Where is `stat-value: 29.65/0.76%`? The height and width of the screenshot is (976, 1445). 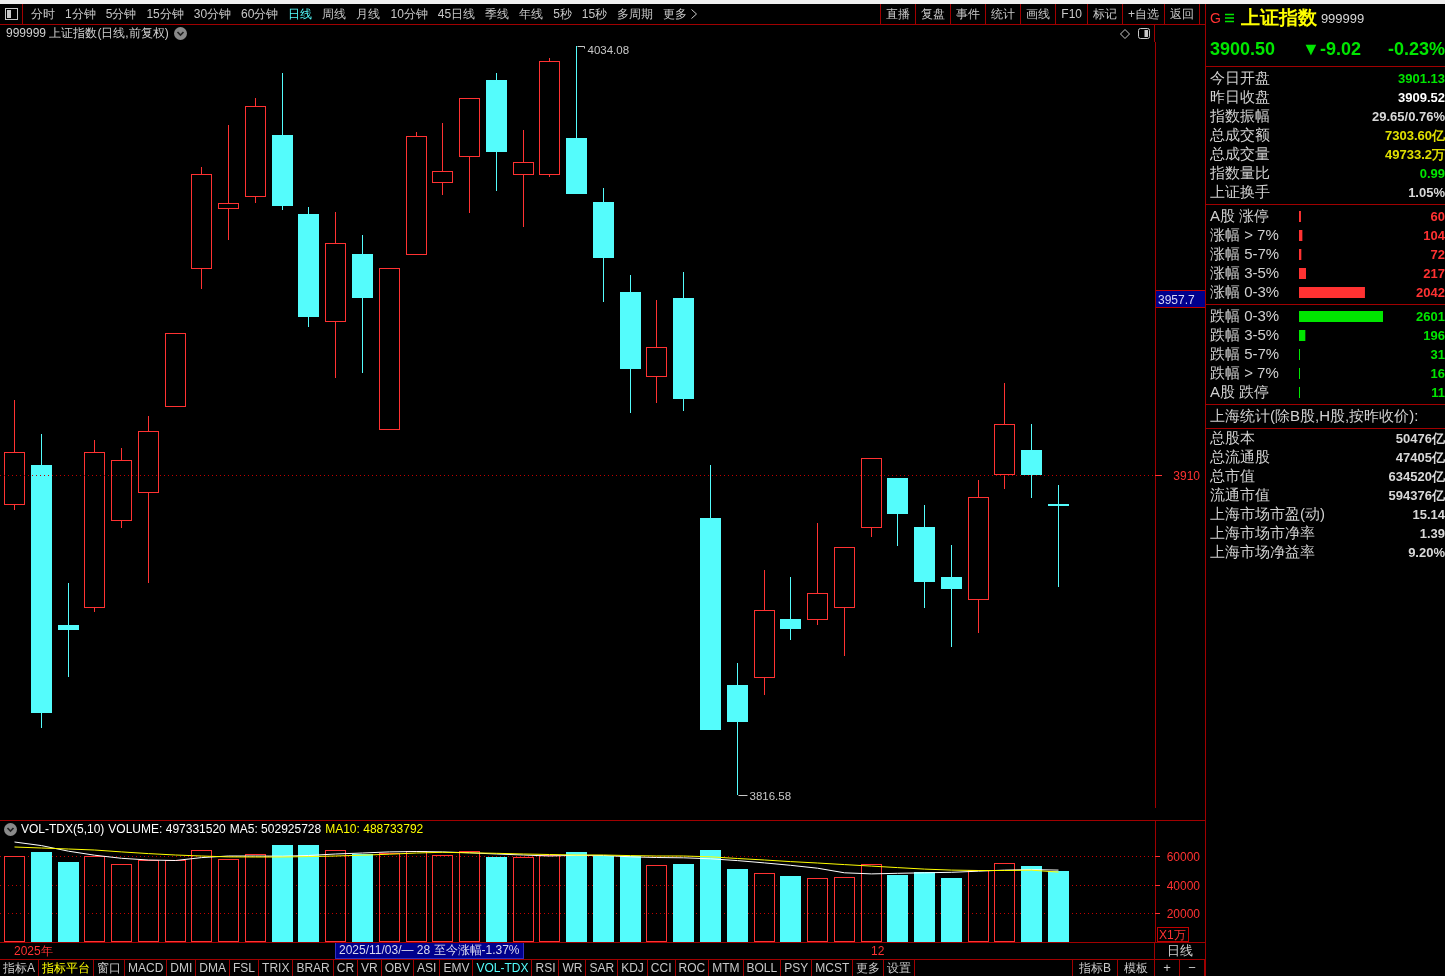 stat-value: 29.65/0.76% is located at coordinates (1408, 116).